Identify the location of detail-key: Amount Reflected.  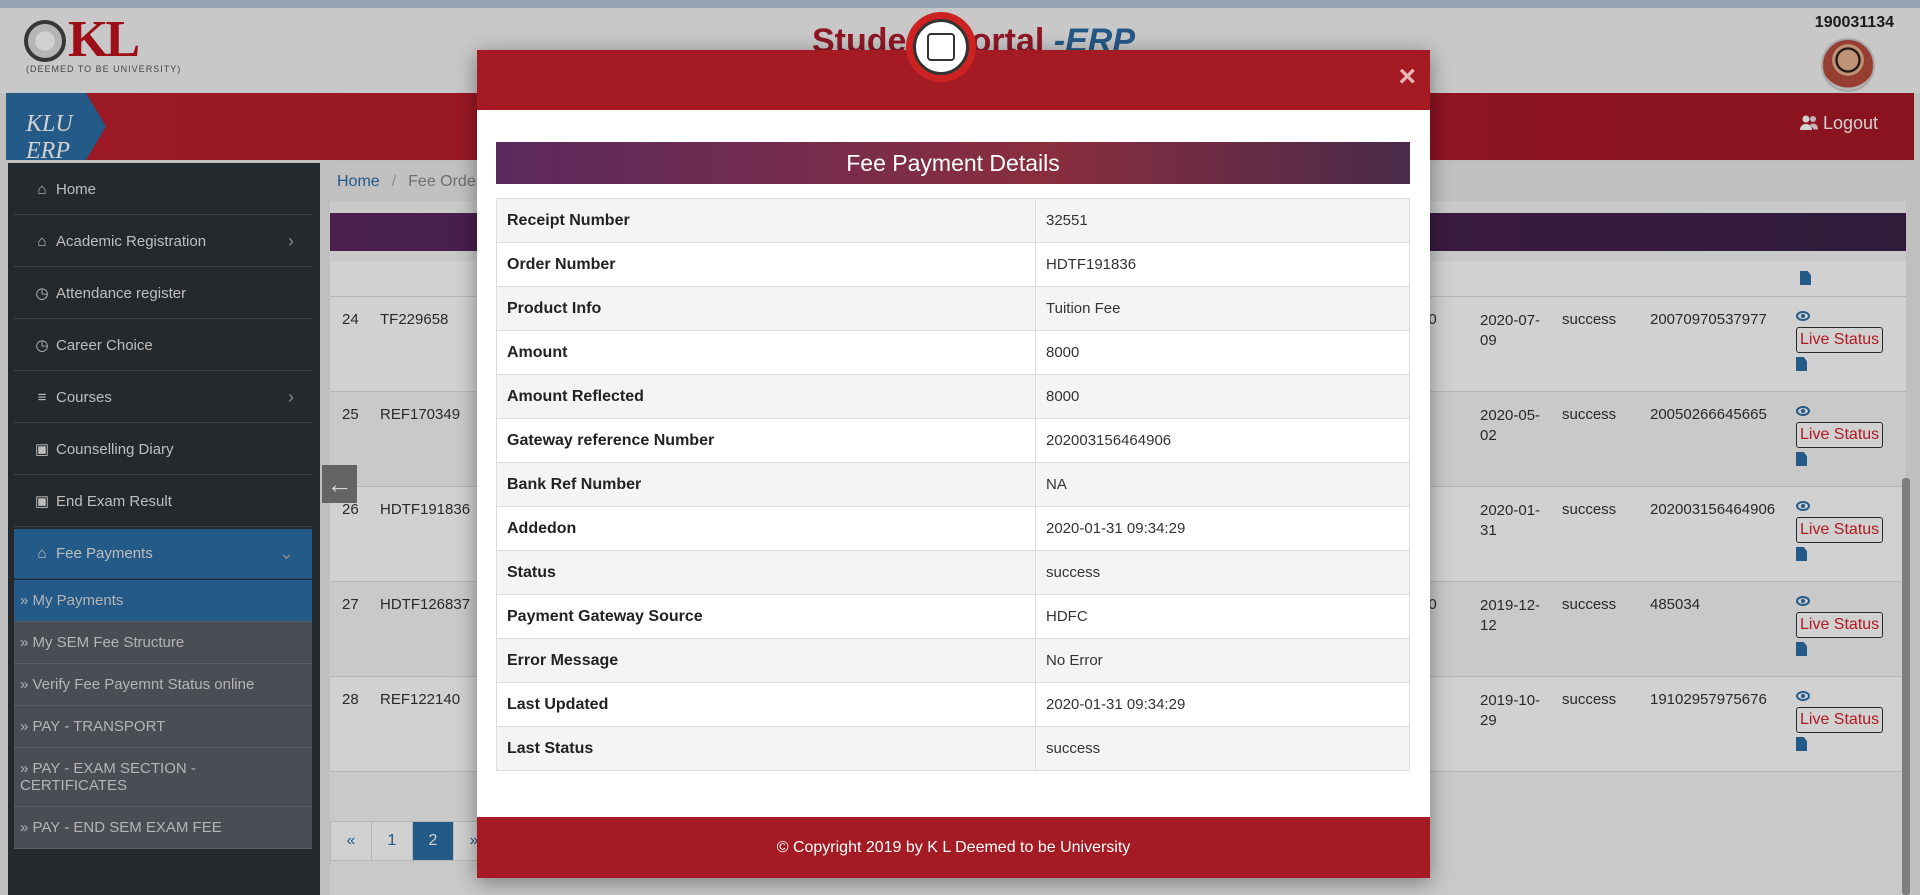
(766, 396).